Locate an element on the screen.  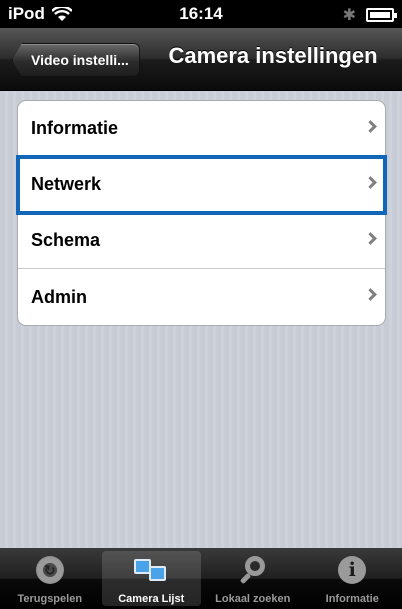
camera-list-icon is located at coordinates (151, 573).